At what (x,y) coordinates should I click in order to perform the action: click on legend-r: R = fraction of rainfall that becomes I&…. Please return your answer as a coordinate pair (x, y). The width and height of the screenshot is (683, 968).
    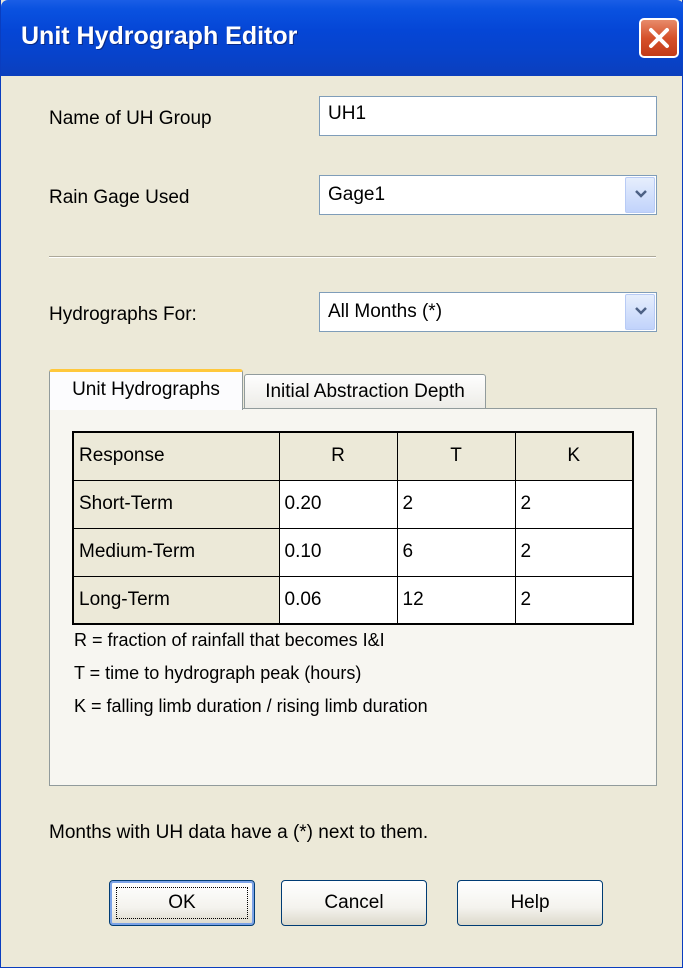
    Looking at the image, I should click on (229, 640).